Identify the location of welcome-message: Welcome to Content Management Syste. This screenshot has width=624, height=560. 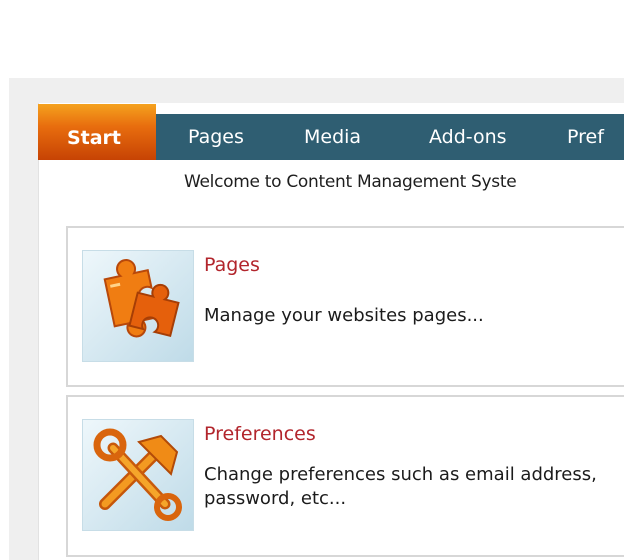
(350, 182).